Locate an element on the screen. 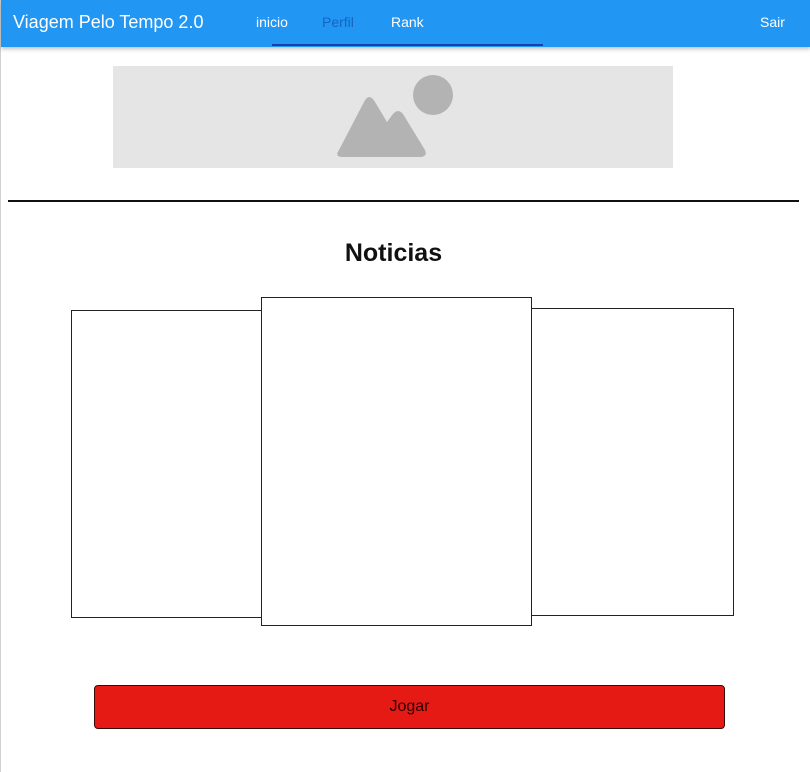 This screenshot has width=810, height=772. news-title: Noticias is located at coordinates (393, 253).